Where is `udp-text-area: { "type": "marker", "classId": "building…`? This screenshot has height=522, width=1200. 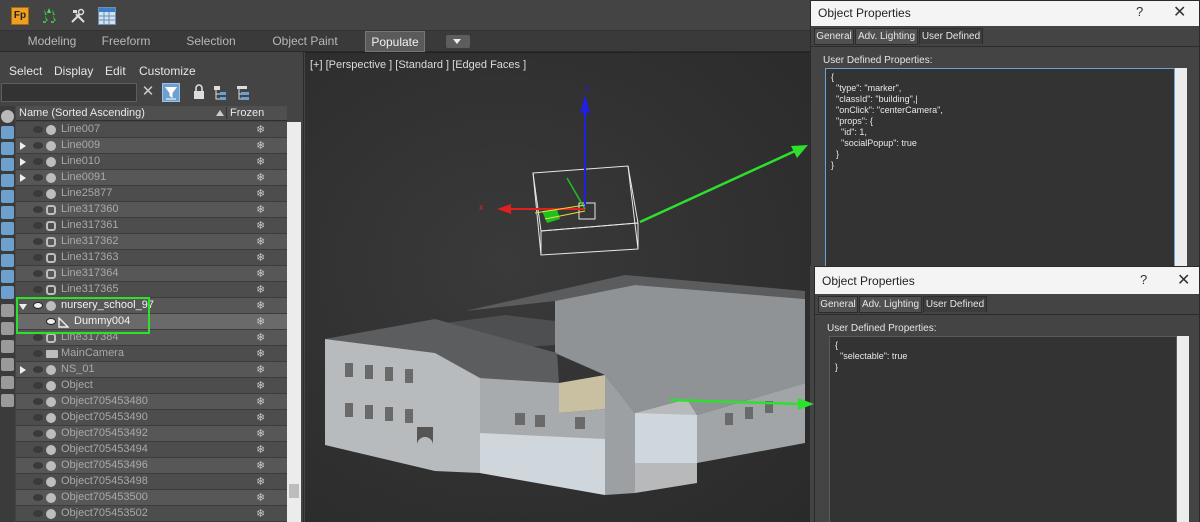
udp-text-area: { "type": "marker", "classId": "building… is located at coordinates (1000, 168).